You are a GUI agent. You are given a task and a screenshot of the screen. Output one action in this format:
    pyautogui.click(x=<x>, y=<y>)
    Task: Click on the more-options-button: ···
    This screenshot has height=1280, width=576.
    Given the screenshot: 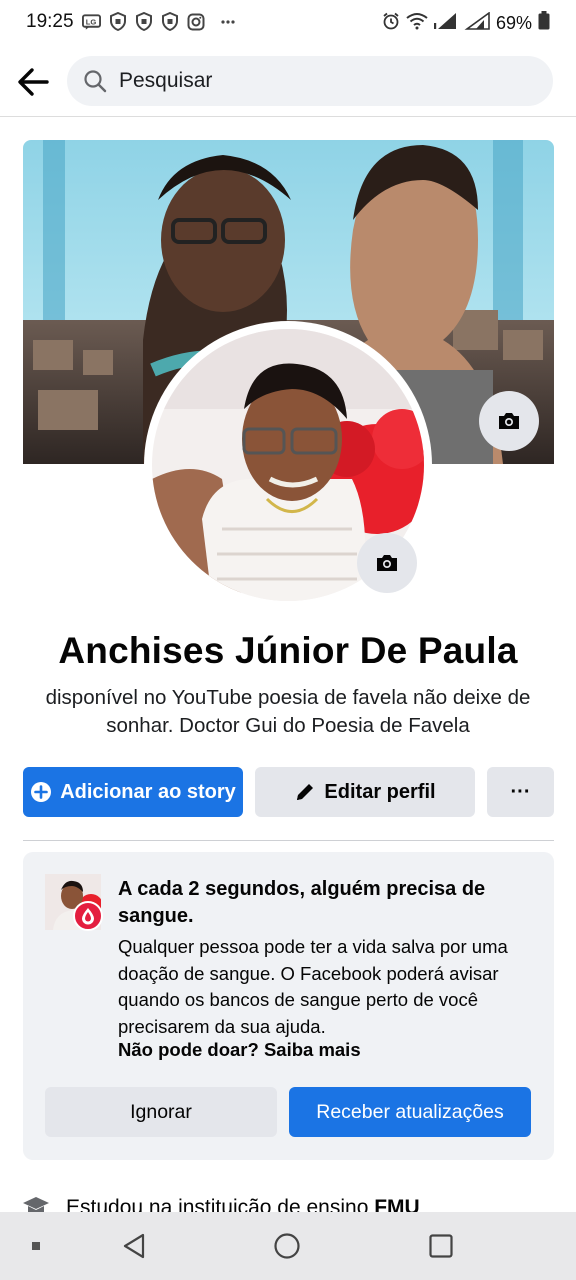 What is the action you would take?
    pyautogui.click(x=520, y=792)
    